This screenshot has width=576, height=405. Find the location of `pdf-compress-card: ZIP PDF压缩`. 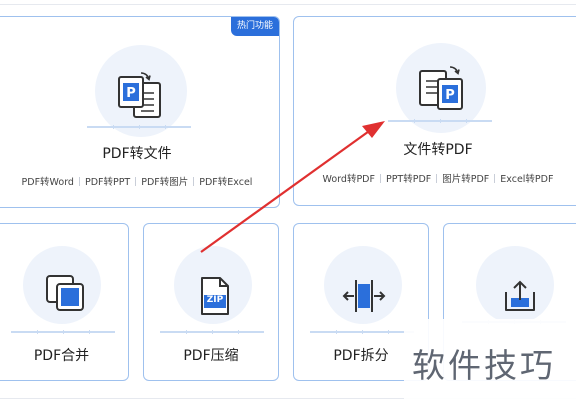

pdf-compress-card: ZIP PDF压缩 is located at coordinates (211, 302).